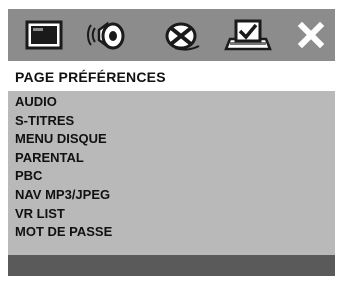  I want to click on disc-icon, so click(182, 36).